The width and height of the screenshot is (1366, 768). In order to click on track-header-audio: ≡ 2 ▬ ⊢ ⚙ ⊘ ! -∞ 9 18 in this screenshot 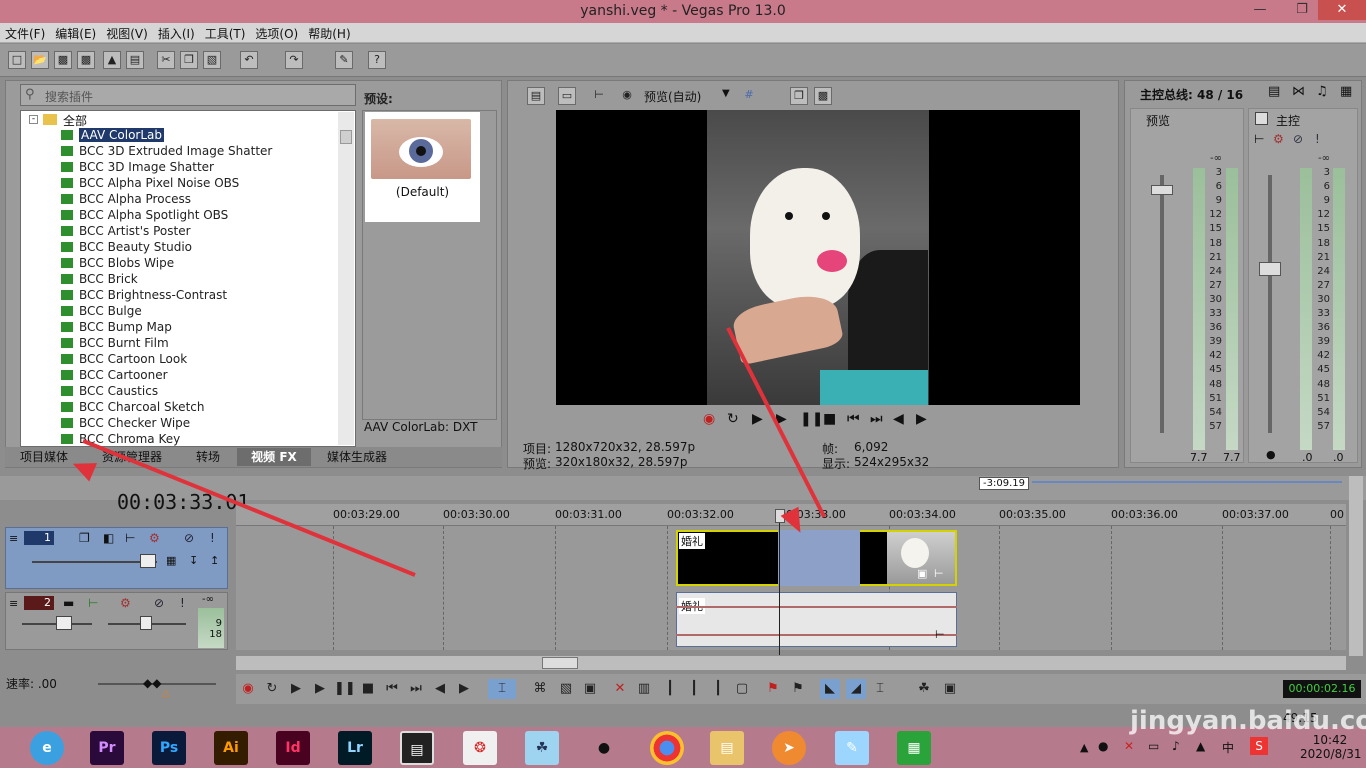, I will do `click(116, 621)`.